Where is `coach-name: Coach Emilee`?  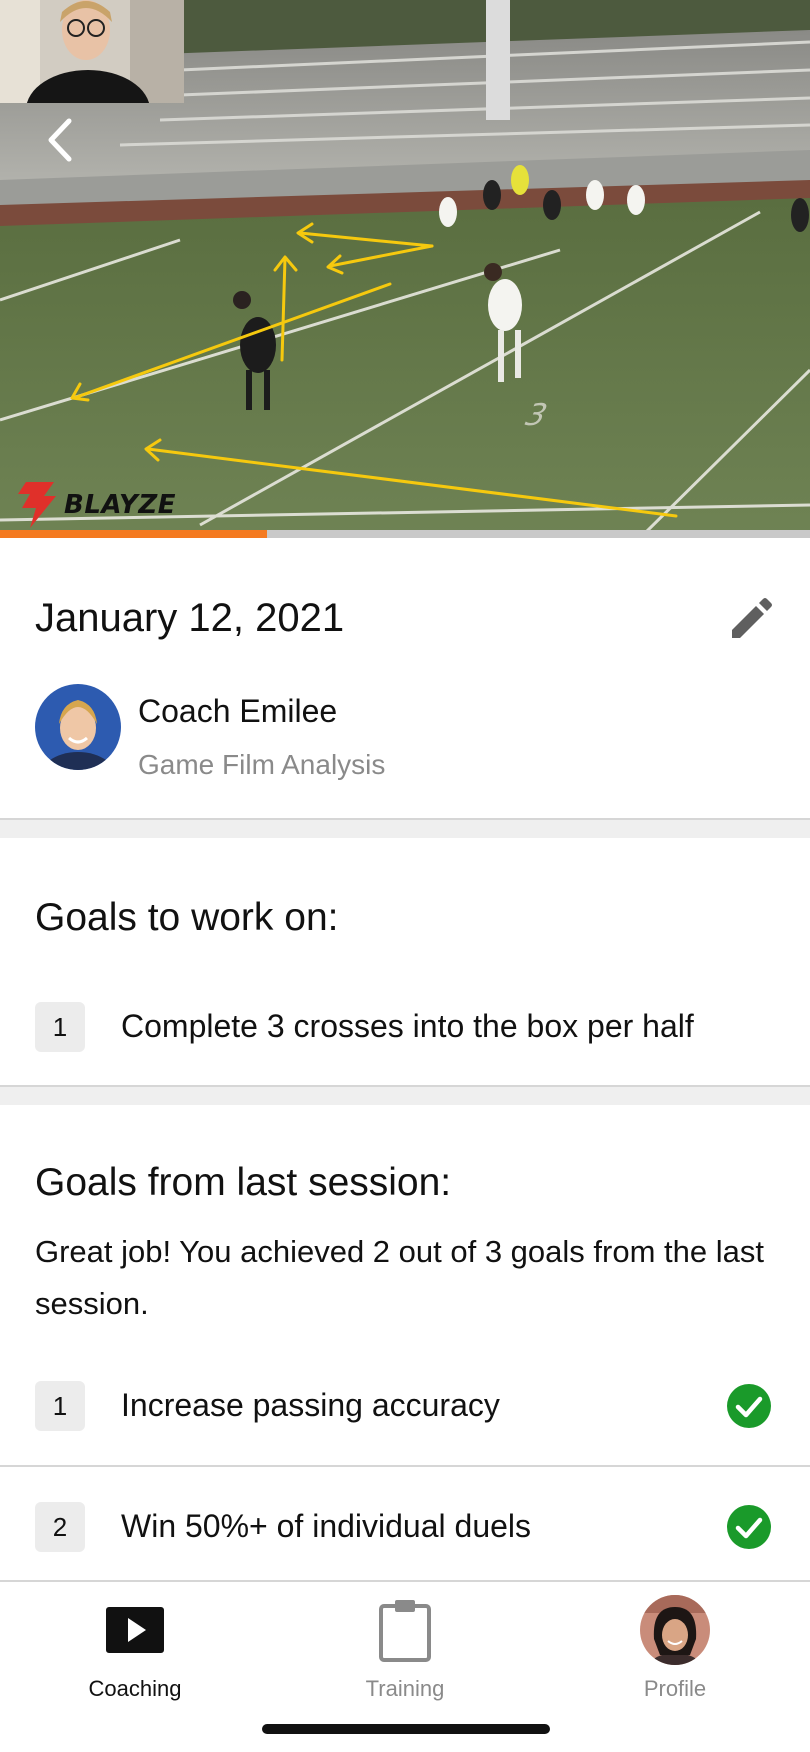
coach-name: Coach Emilee is located at coordinates (238, 711).